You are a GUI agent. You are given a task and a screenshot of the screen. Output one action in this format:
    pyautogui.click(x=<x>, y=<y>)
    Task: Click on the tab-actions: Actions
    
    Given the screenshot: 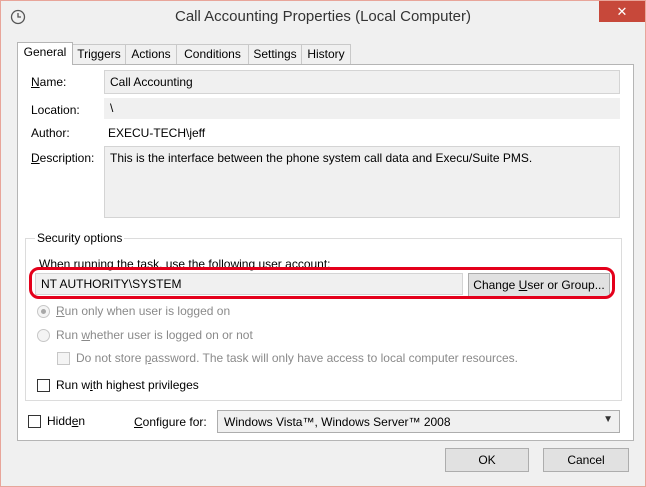 What is the action you would take?
    pyautogui.click(x=151, y=54)
    